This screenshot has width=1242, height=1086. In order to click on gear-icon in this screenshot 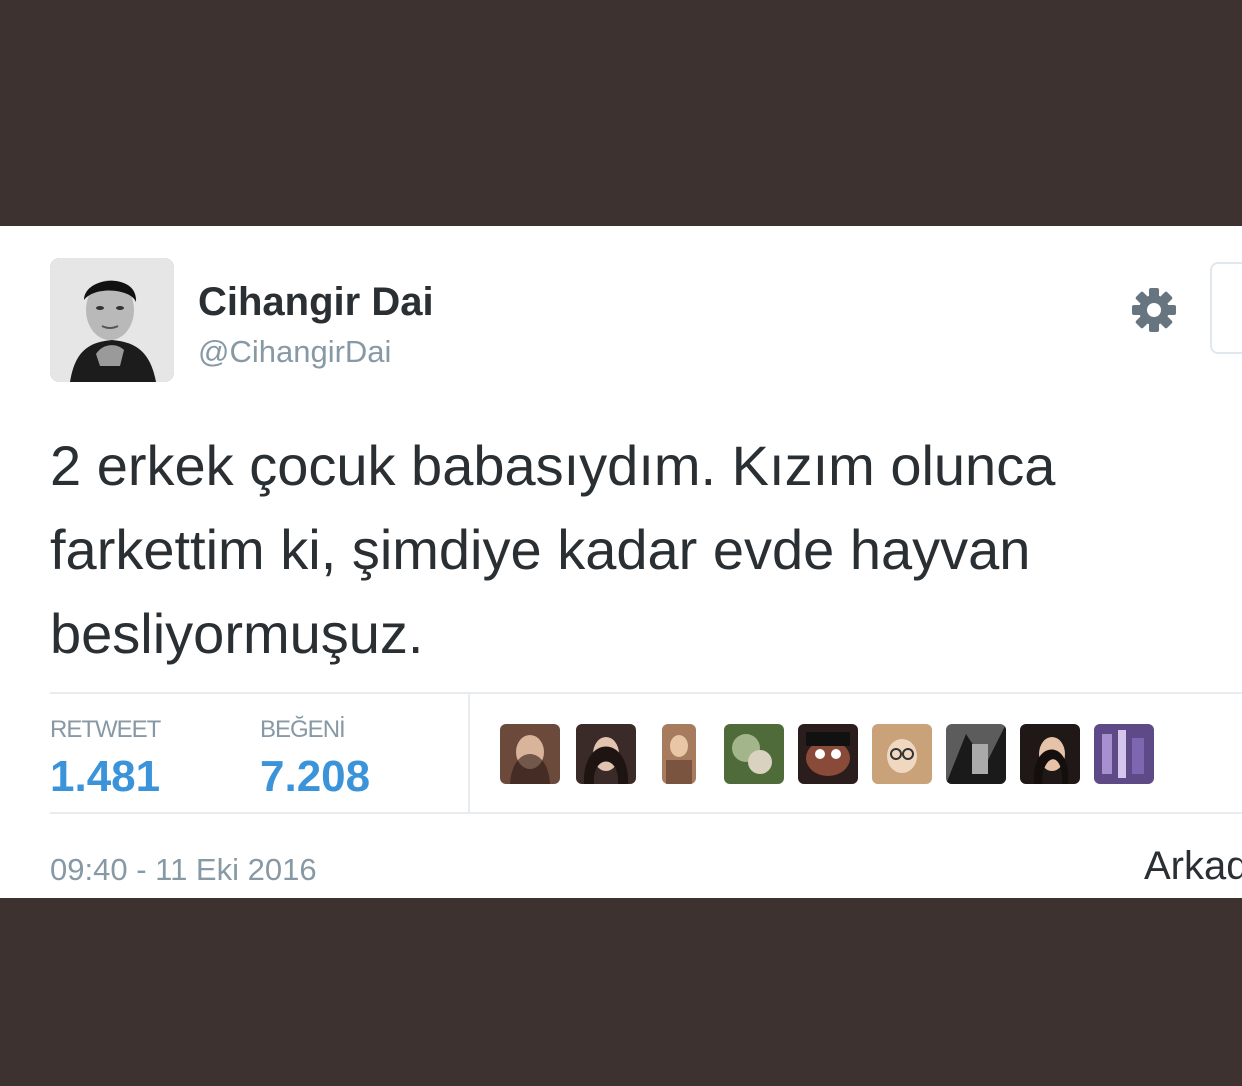, I will do `click(1154, 310)`.